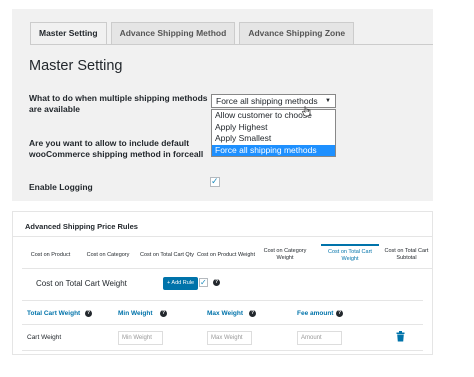  I want to click on column-label: Min Weight, so click(135, 313).